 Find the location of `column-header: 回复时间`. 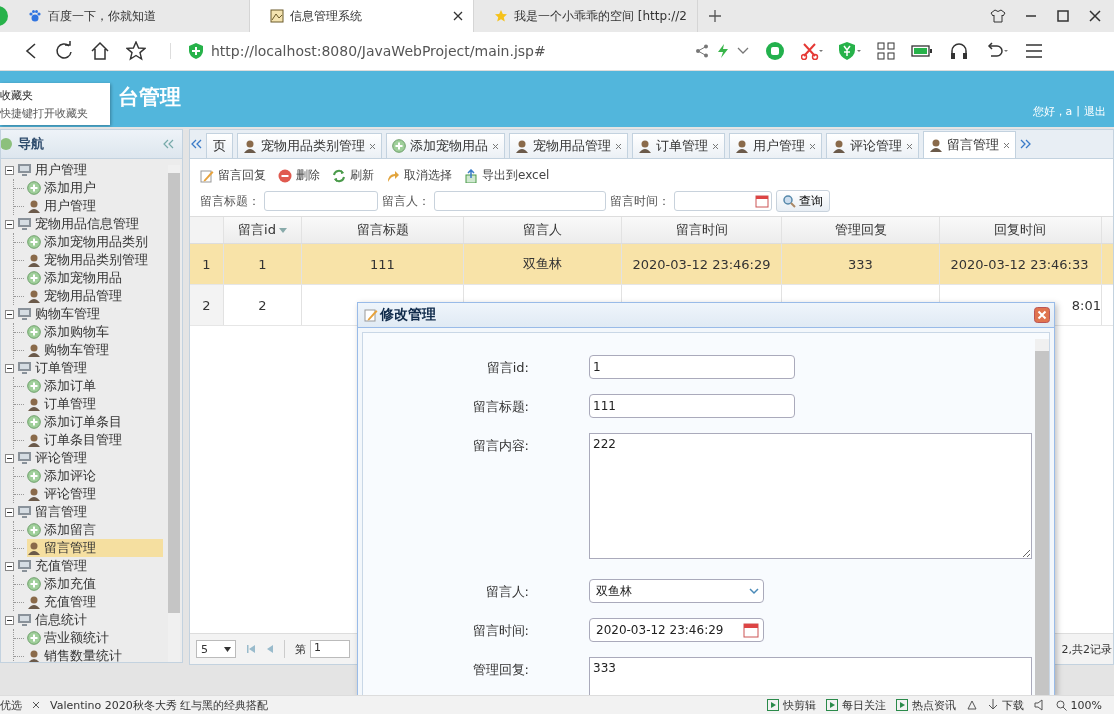

column-header: 回复时间 is located at coordinates (1021, 230).